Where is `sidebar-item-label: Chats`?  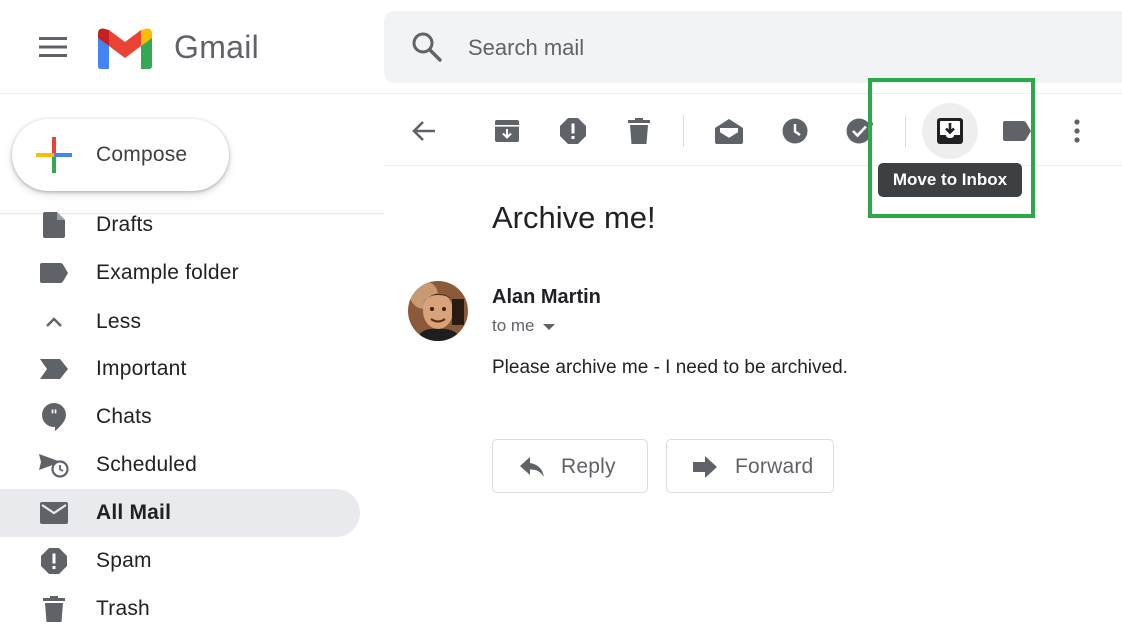
sidebar-item-label: Chats is located at coordinates (124, 416).